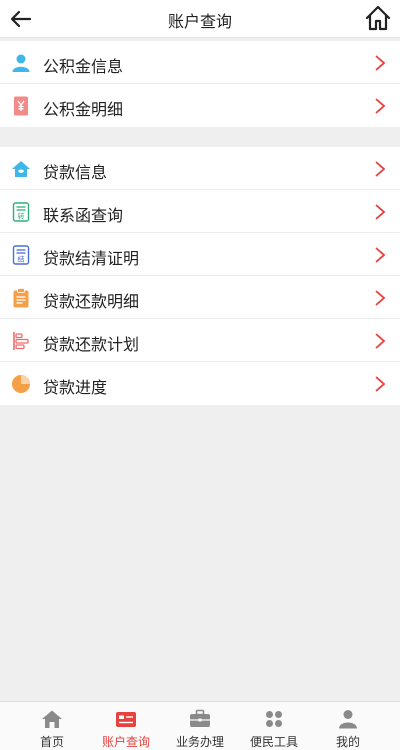  I want to click on house-icon, so click(21, 169).